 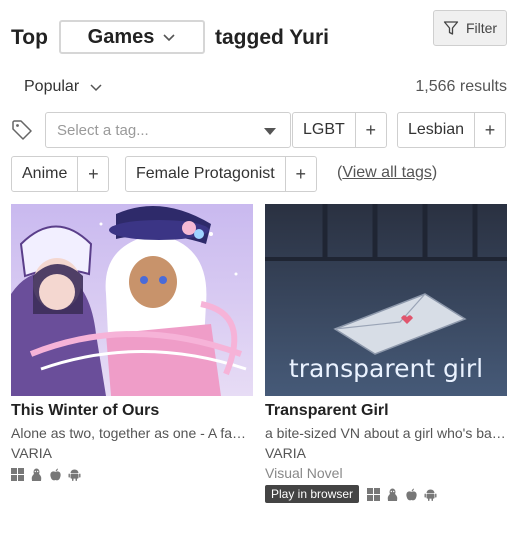 I want to click on platform-icons: Play in browser, so click(x=386, y=494).